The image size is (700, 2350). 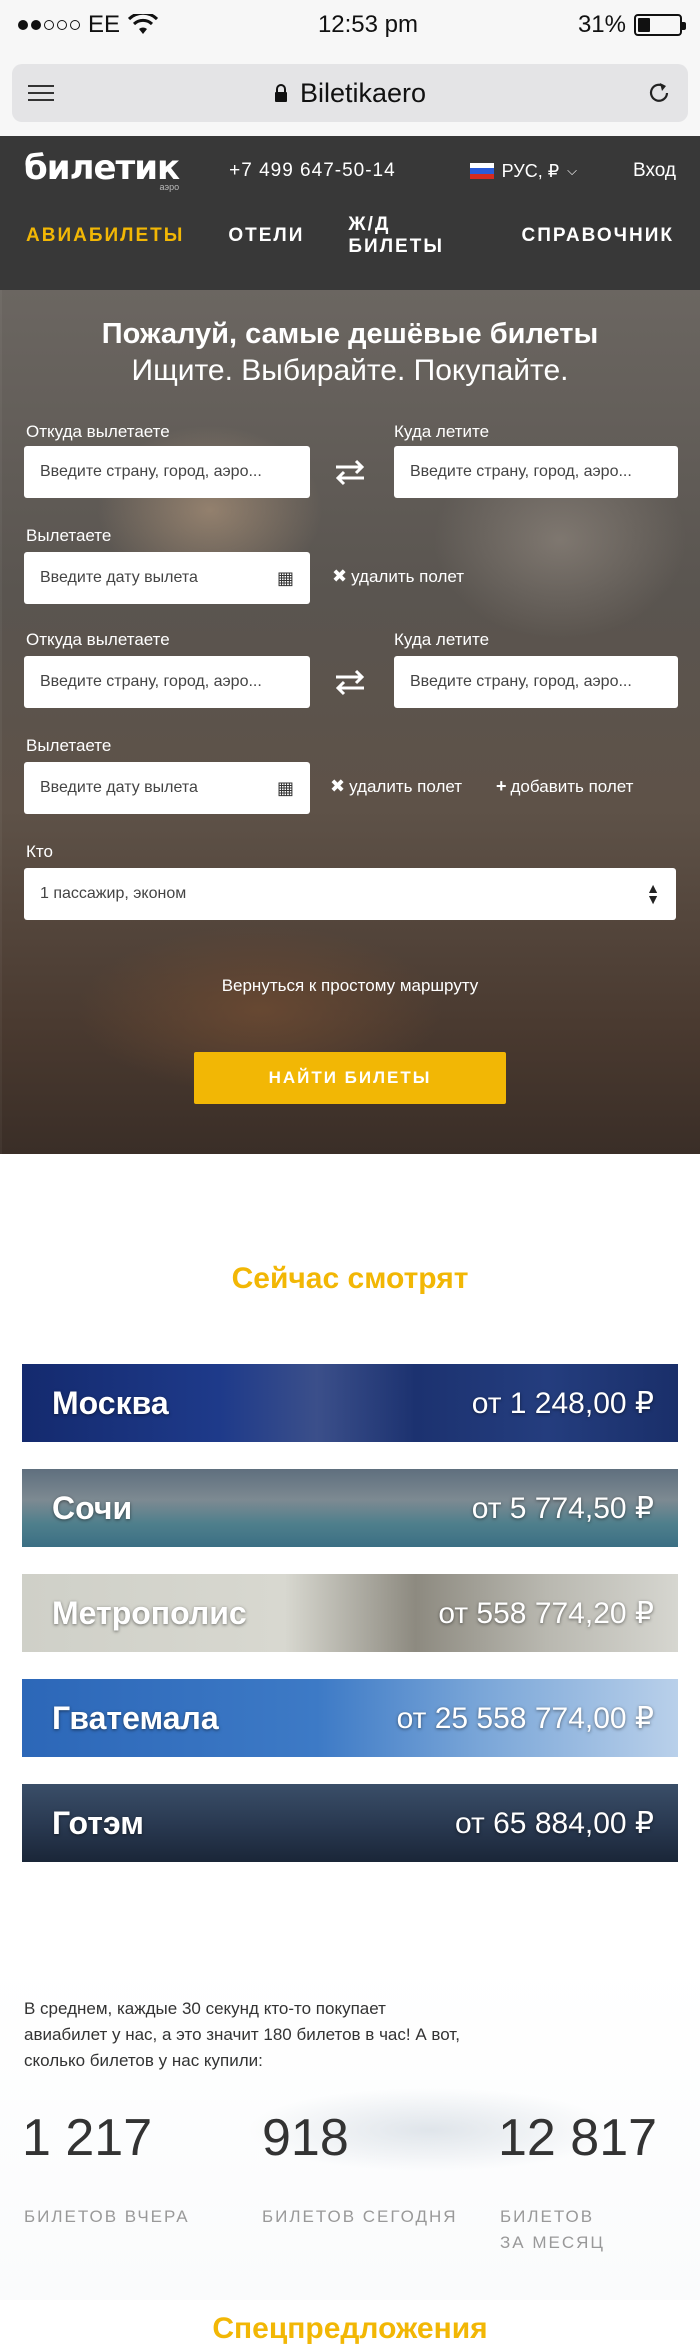 I want to click on add-flight-label: добавить полет, so click(x=572, y=786).